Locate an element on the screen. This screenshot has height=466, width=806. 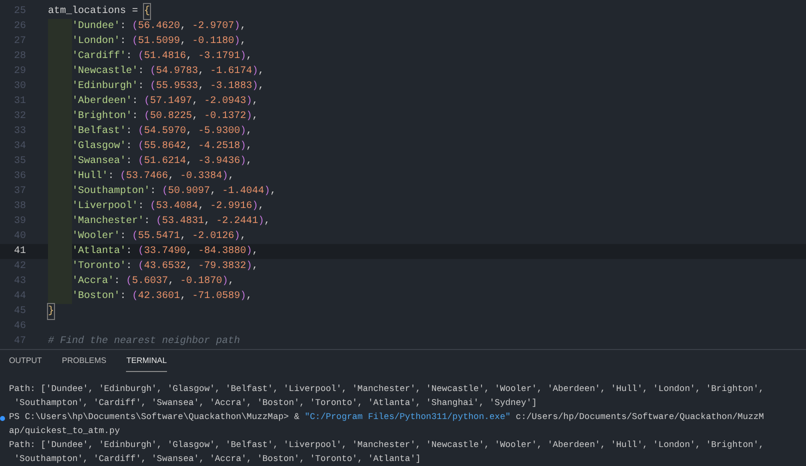
code-token: 'Belfast' is located at coordinates (99, 131).